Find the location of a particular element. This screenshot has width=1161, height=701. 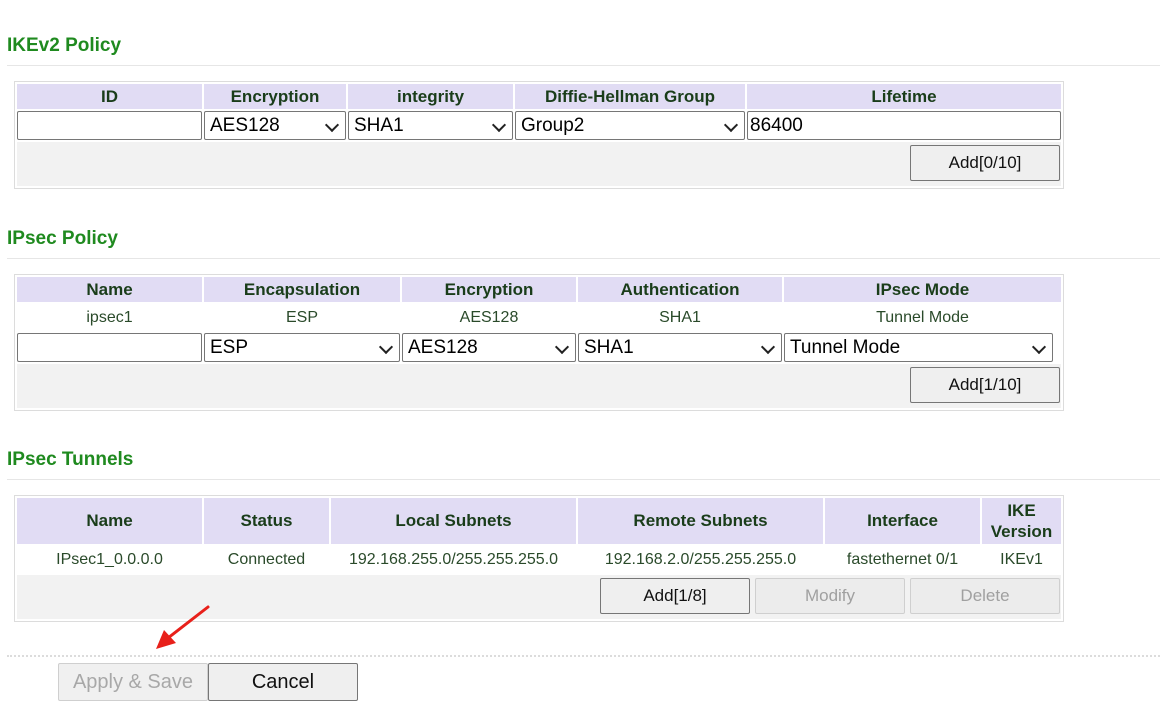

policy-encryption-cell: AES128 is located at coordinates (489, 317).